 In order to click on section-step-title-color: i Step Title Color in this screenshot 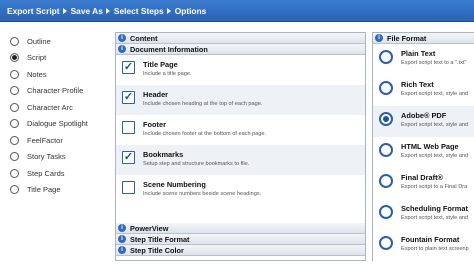, I will do `click(240, 250)`.